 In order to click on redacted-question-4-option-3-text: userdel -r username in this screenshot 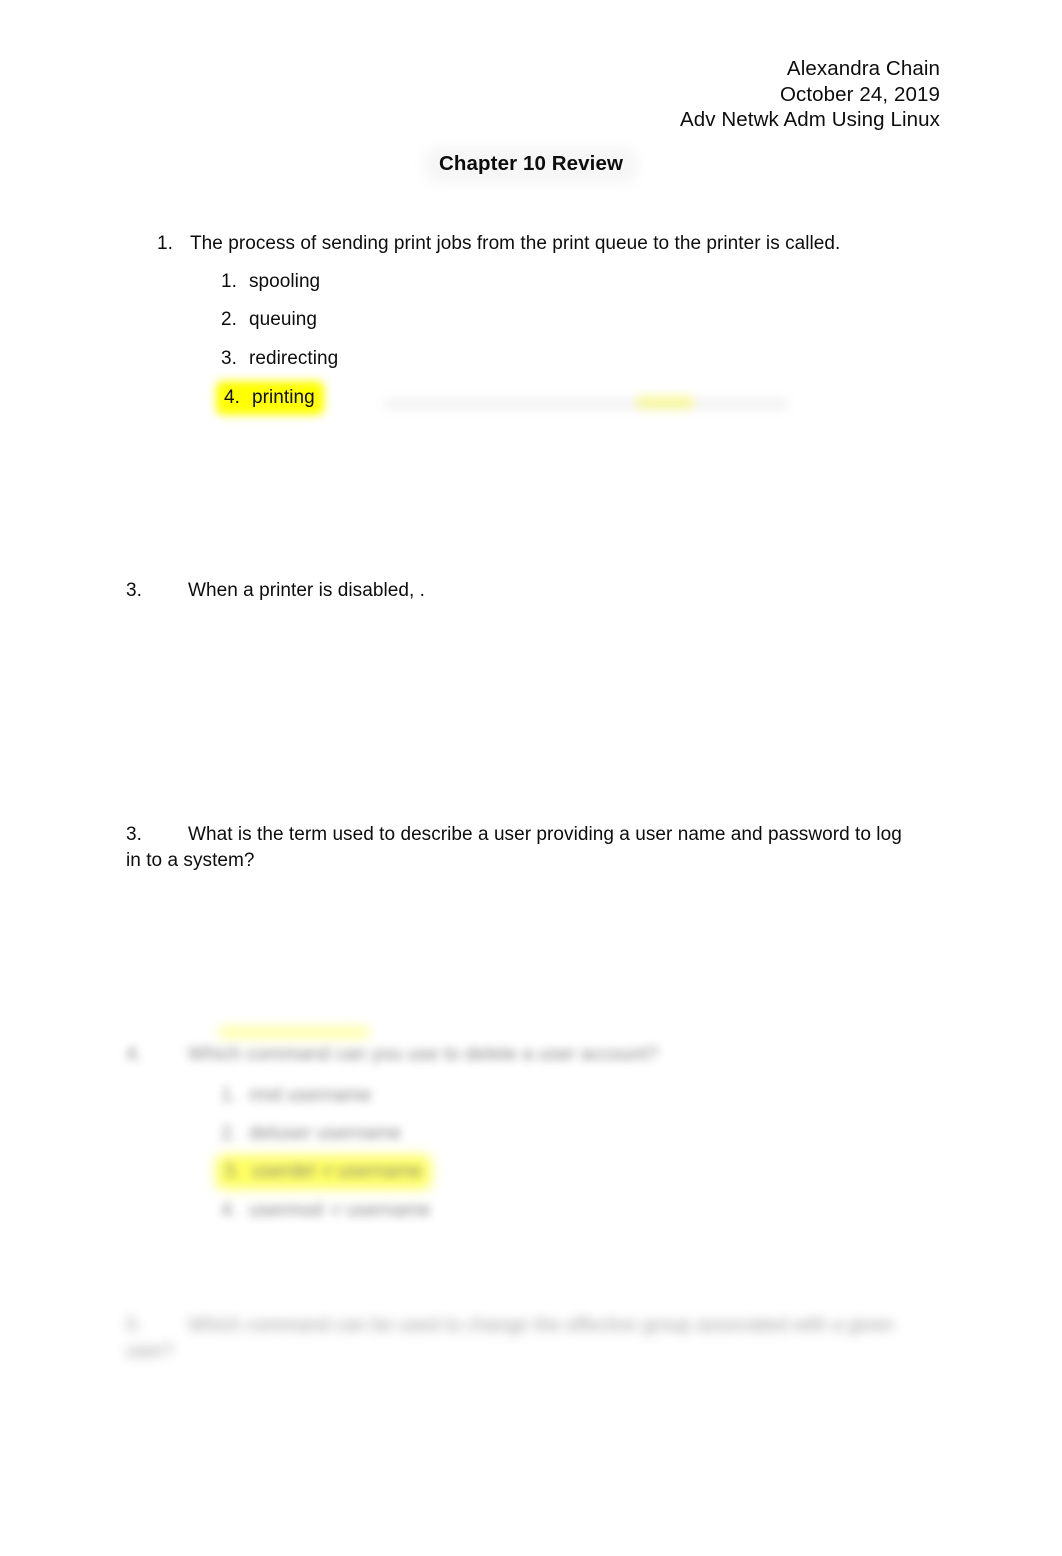, I will do `click(337, 1171)`.